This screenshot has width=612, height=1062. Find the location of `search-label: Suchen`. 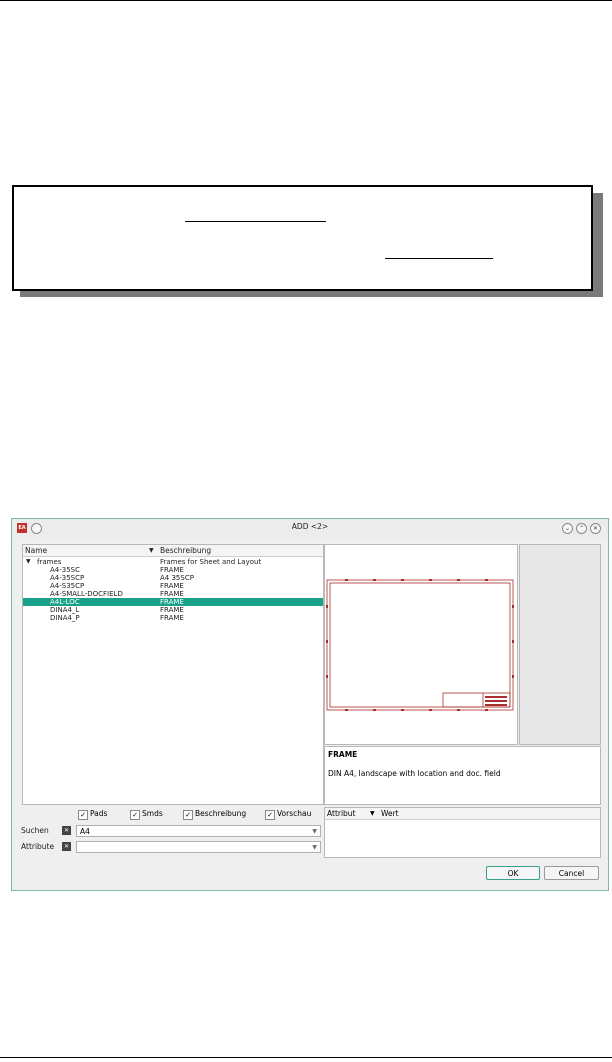

search-label: Suchen is located at coordinates (35, 830).